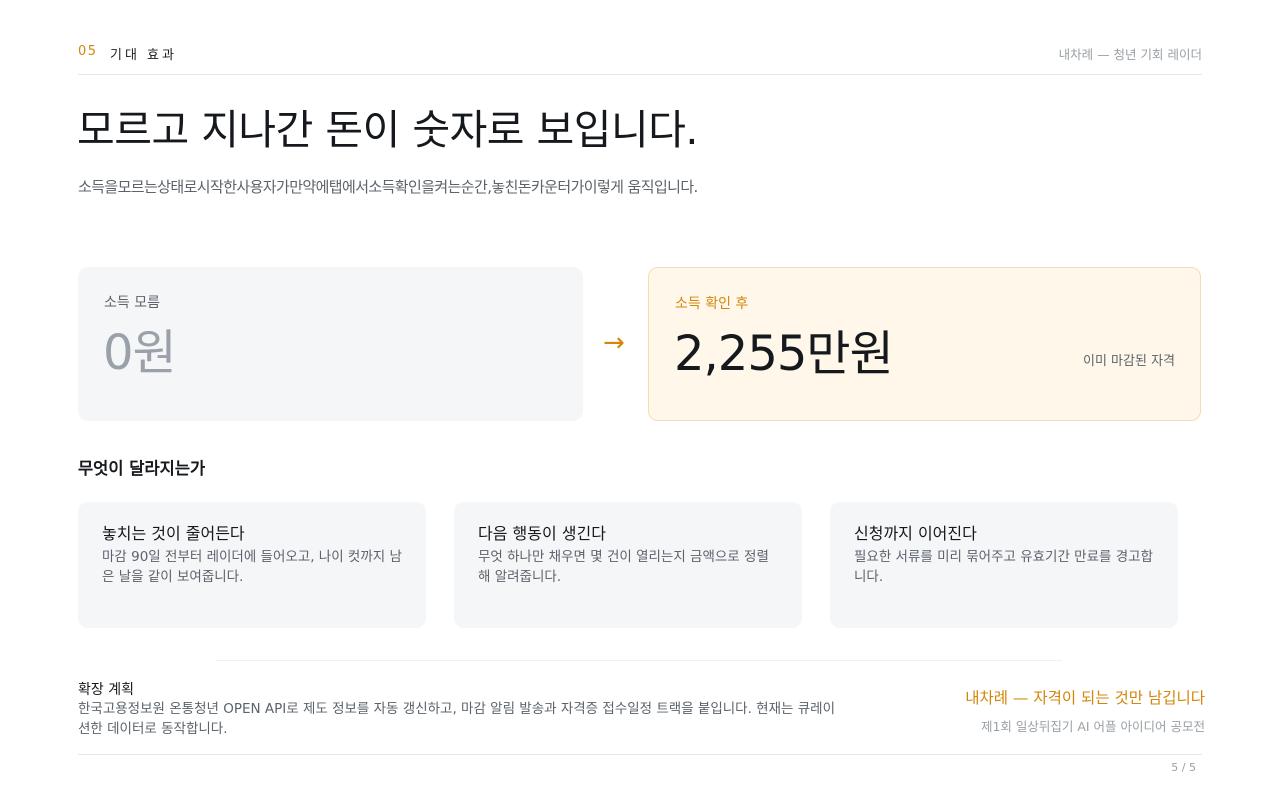 The image size is (1280, 800). Describe the element at coordinates (623, 567) in the screenshot. I see `feature-desc: 무엇 하나만 채우면 몇 건이 열리는지 금액으로 정렬해 알려줍니다.` at that location.